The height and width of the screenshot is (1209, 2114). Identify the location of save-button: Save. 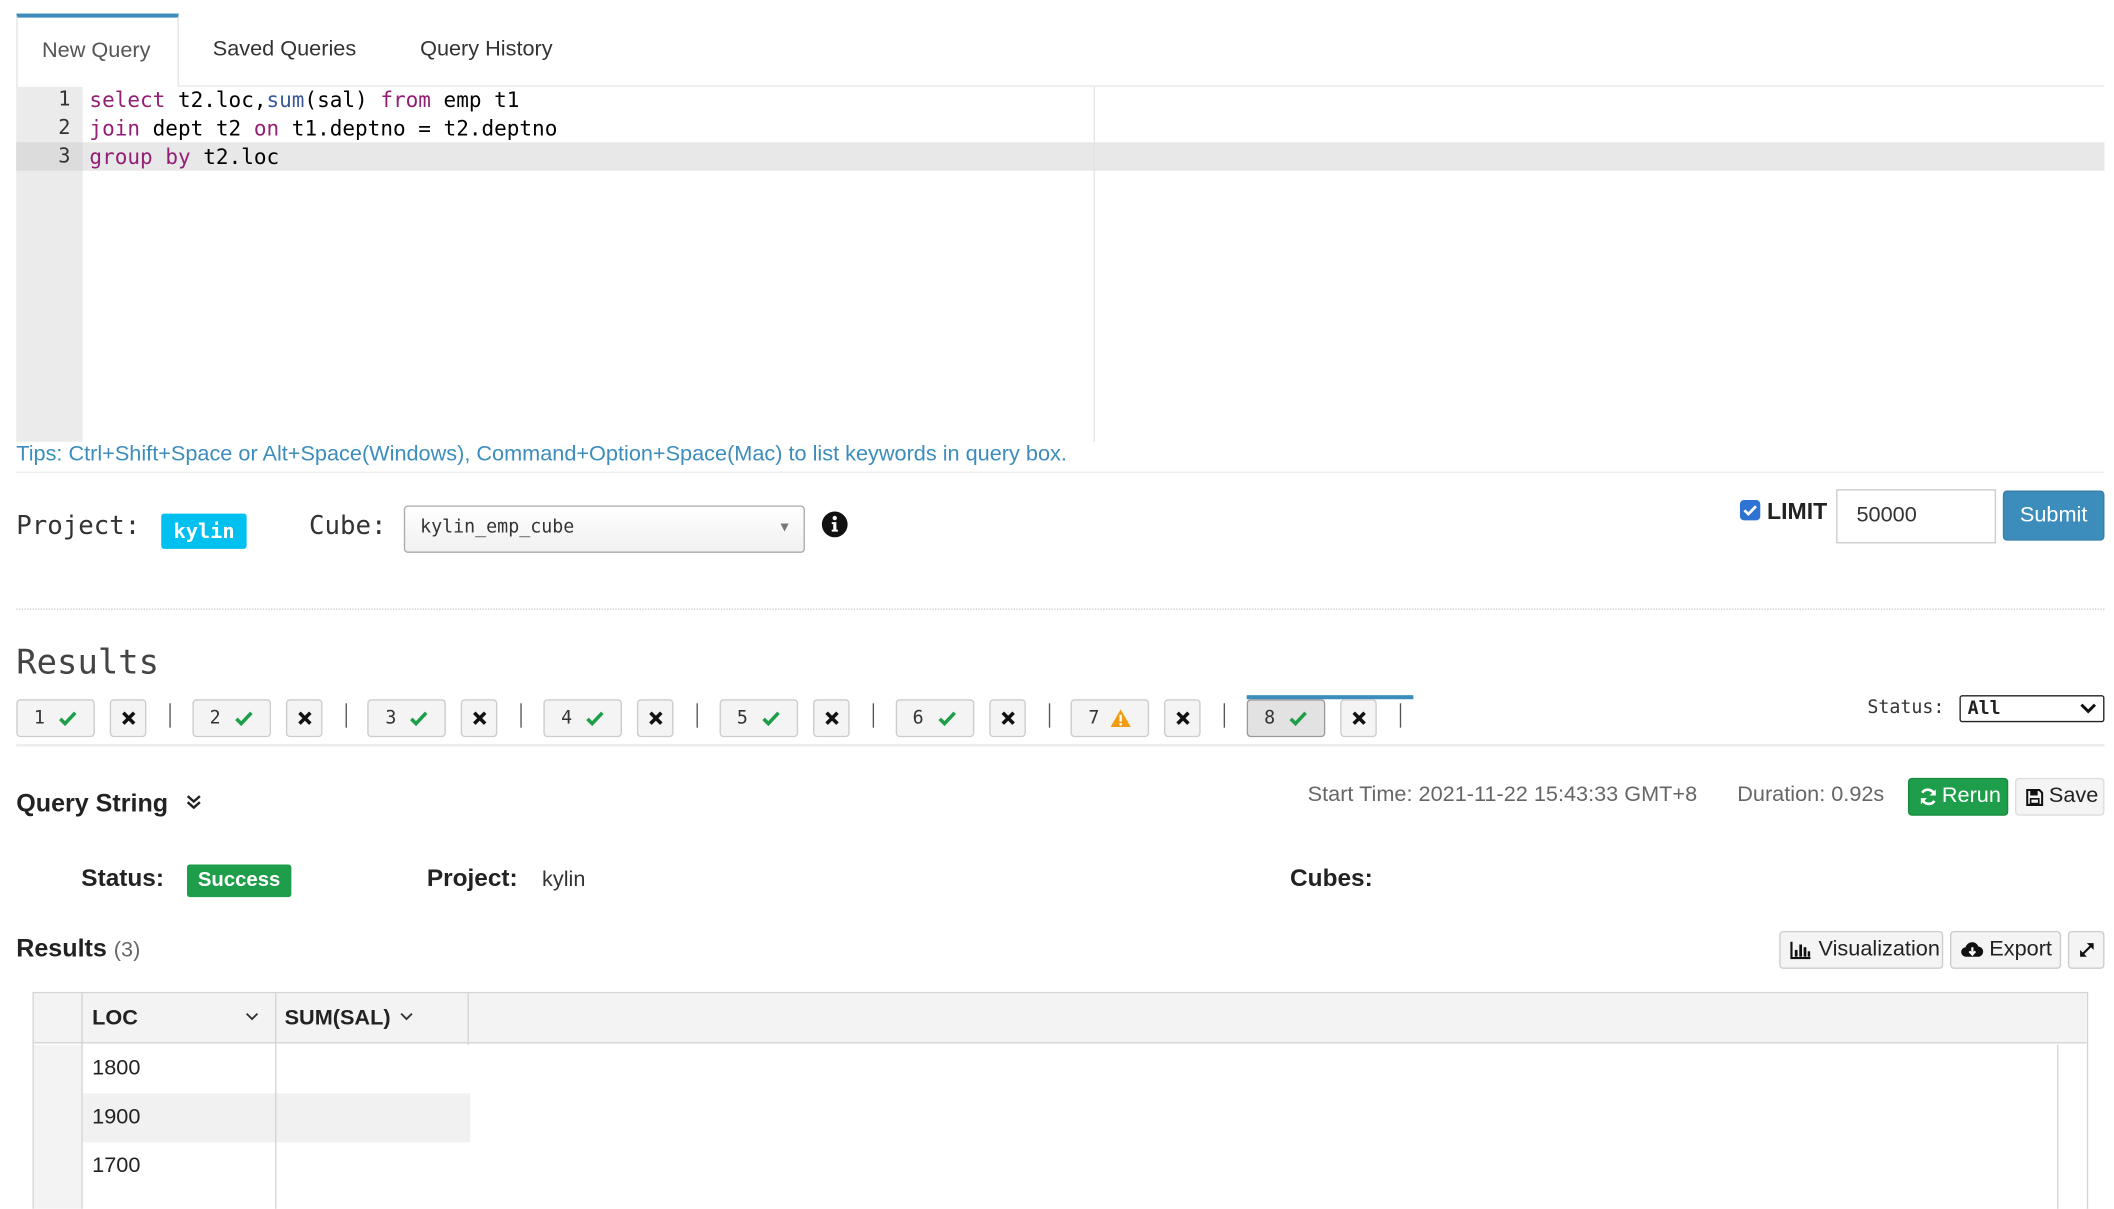
(2060, 796).